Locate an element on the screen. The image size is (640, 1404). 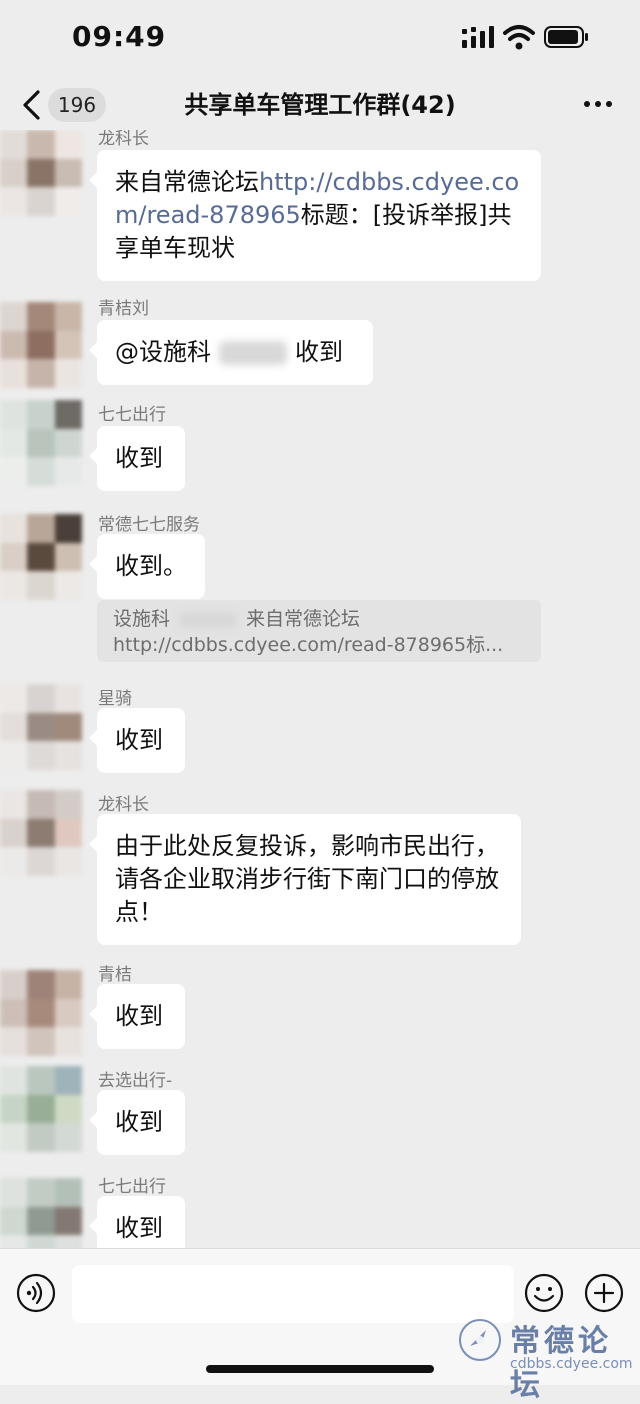
message-input is located at coordinates (293, 1294).